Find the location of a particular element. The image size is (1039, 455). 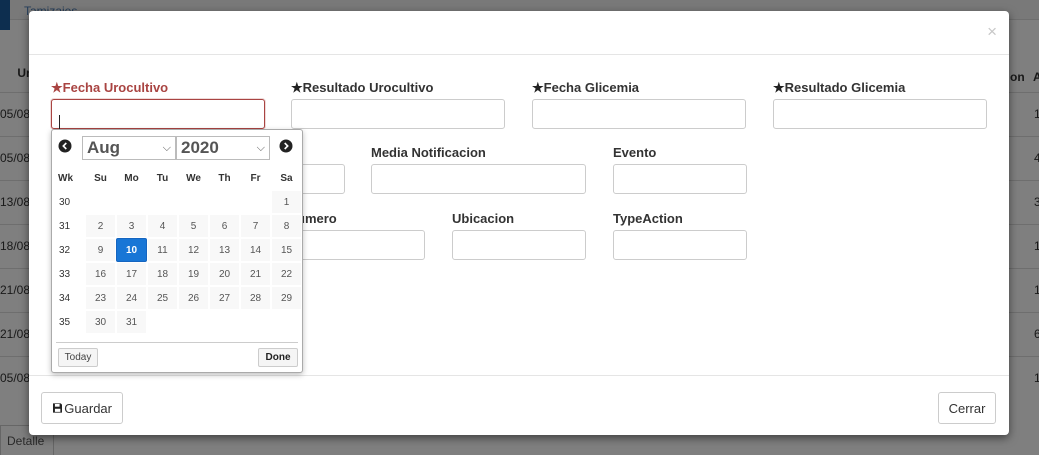

resultado-urocultivo-label: ★Resultado Urocultivo is located at coordinates (362, 88).